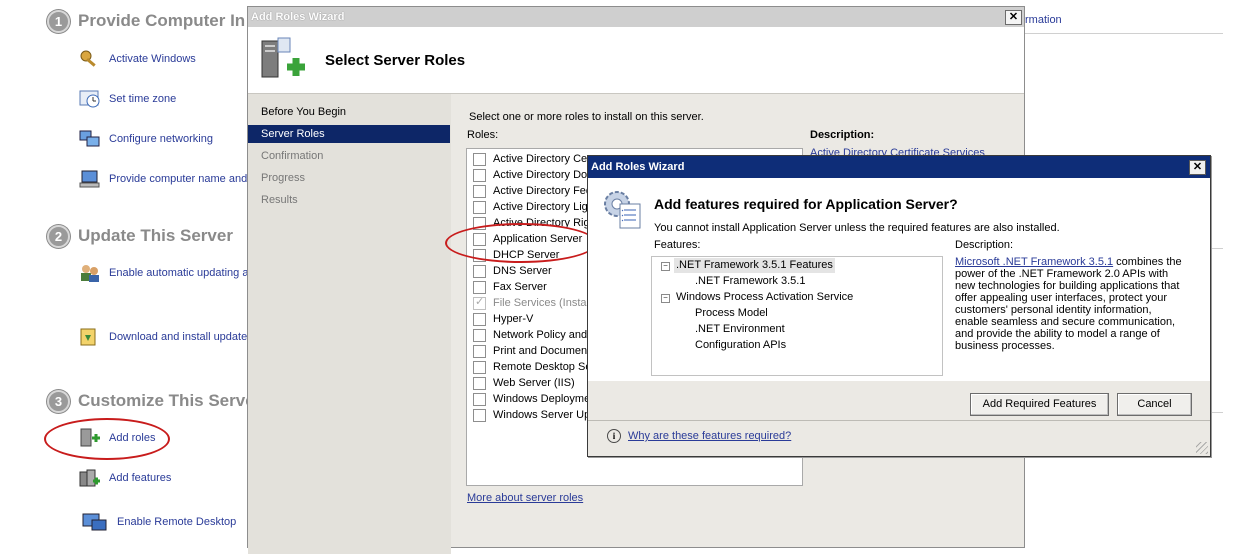 This screenshot has height=554, width=1247. Describe the element at coordinates (349, 134) in the screenshot. I see `nav-server-roles: Server Roles` at that location.